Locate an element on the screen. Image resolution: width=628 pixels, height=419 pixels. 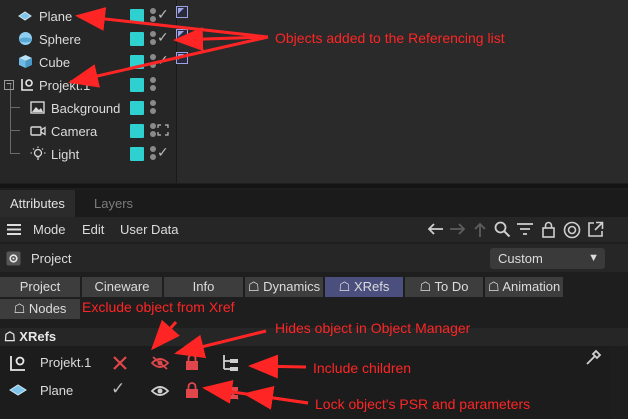
tab-info: Info is located at coordinates (203, 287).